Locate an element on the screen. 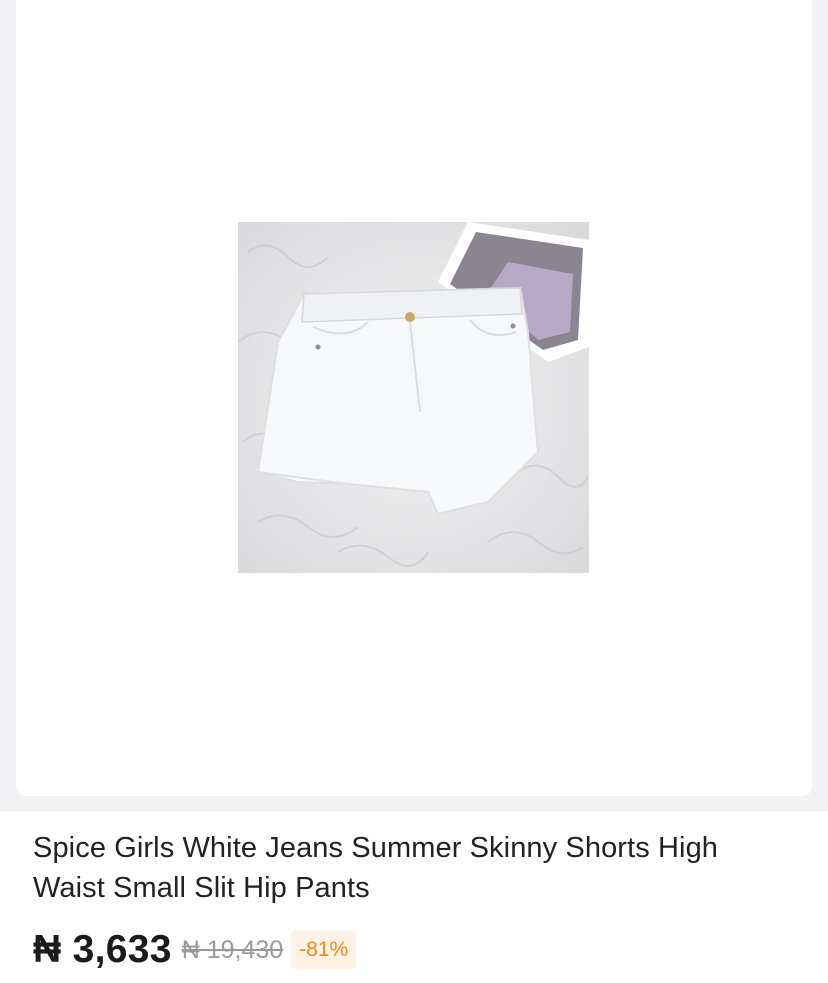 The height and width of the screenshot is (983, 828). price-row: ₦ 3,633 ₦ 19,430 -81% is located at coordinates (195, 950).